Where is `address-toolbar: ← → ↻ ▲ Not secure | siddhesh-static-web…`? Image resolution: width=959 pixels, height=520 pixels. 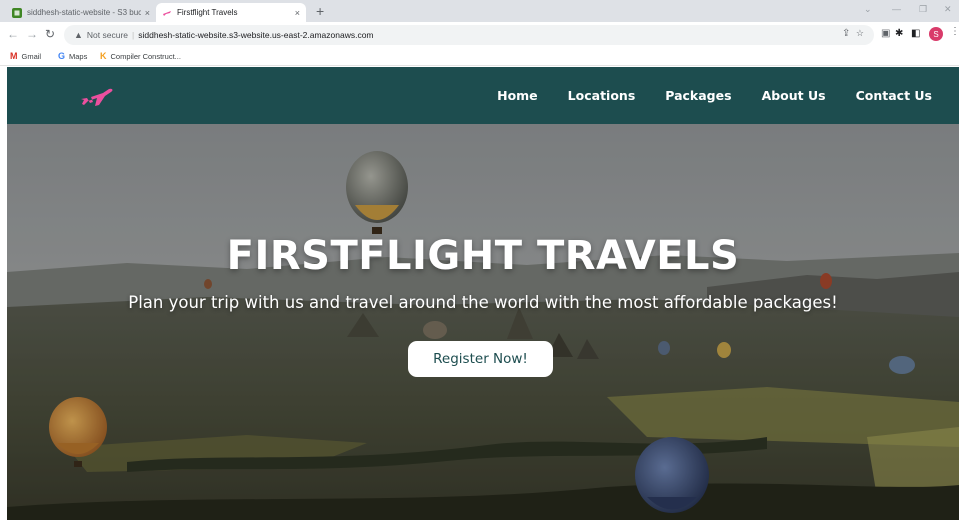
address-toolbar: ← → ↻ ▲ Not secure | siddhesh-static-web… is located at coordinates (479, 35).